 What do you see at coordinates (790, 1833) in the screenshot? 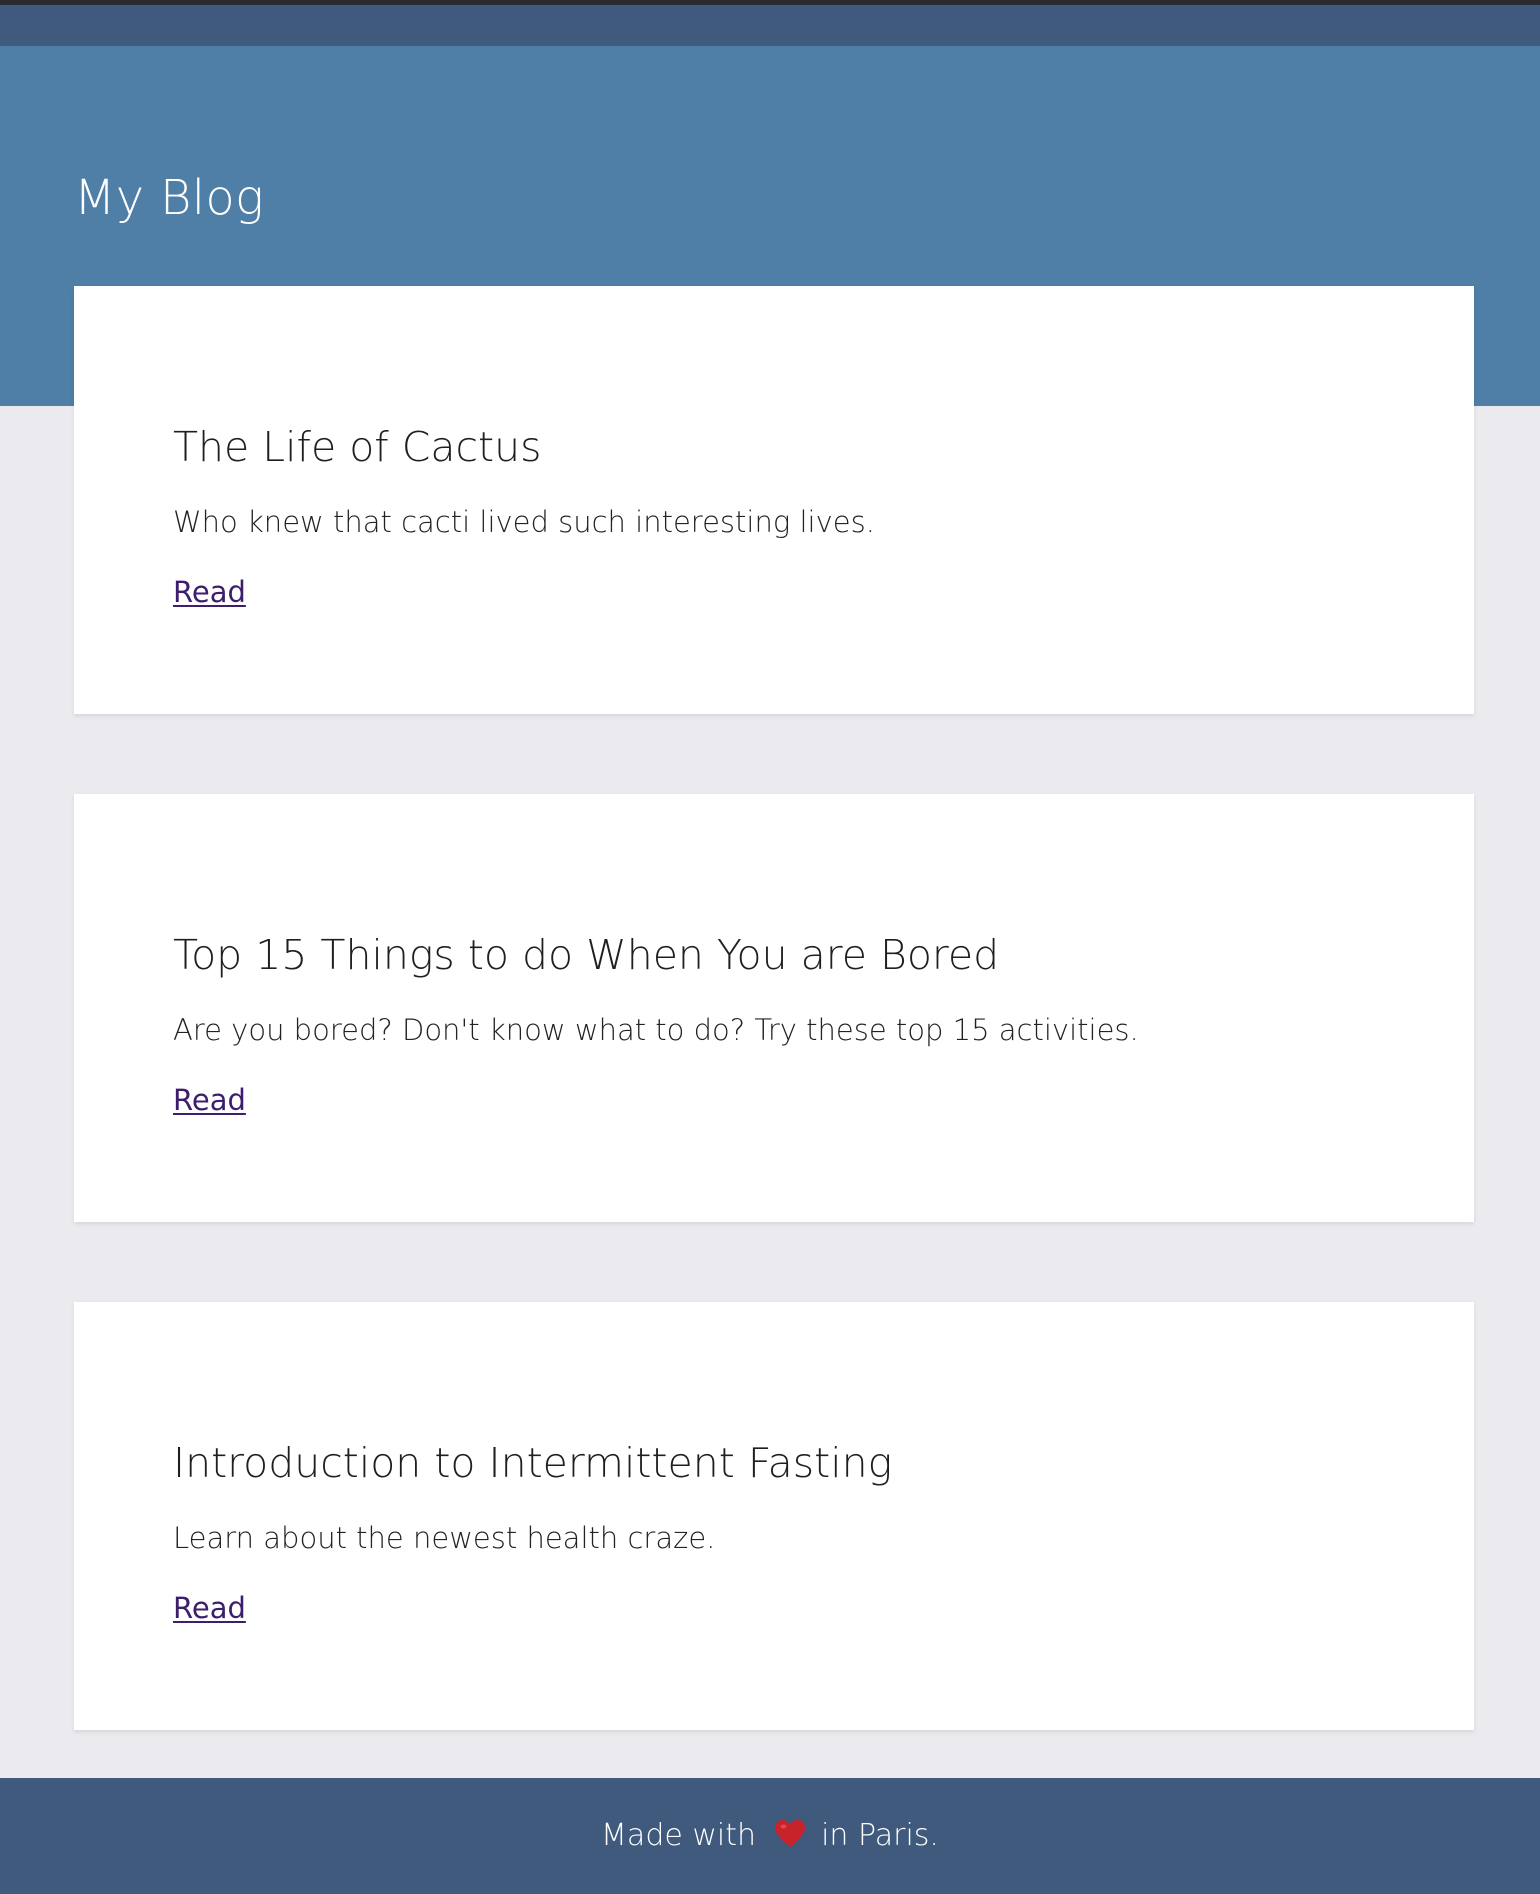
I see `heart-icon` at bounding box center [790, 1833].